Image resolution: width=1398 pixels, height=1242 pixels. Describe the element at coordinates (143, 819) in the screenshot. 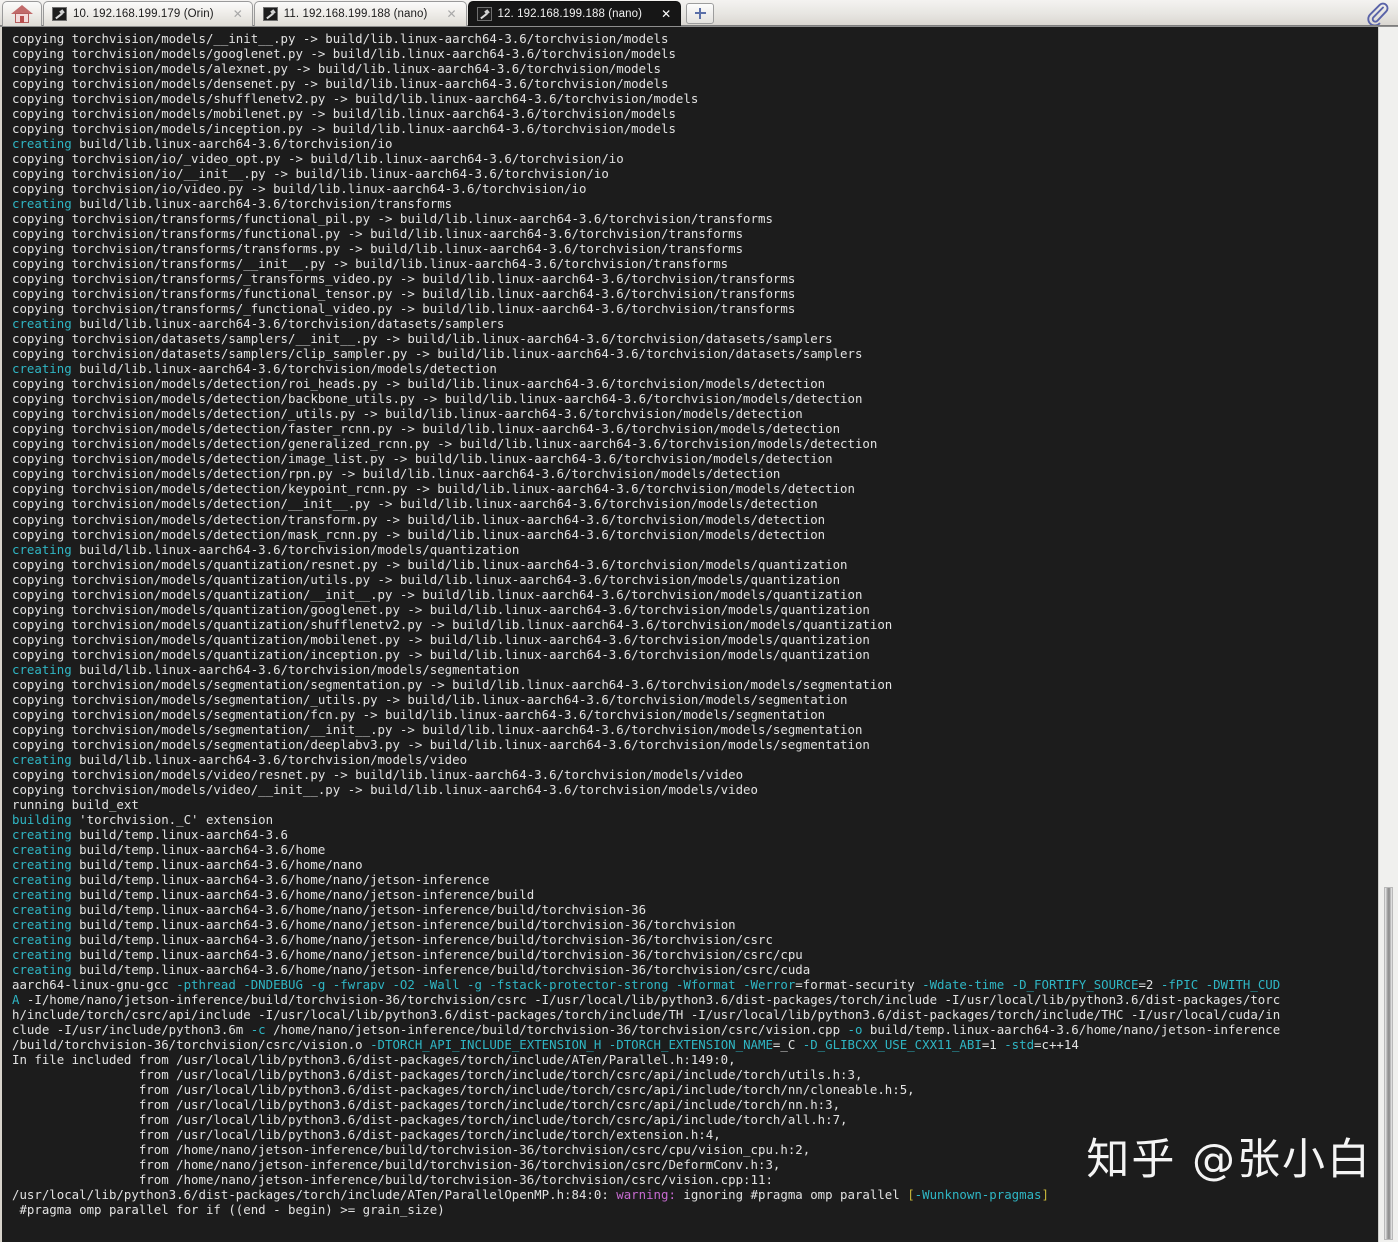

I see `terminal-line: building 'torchvision._C' extension` at that location.